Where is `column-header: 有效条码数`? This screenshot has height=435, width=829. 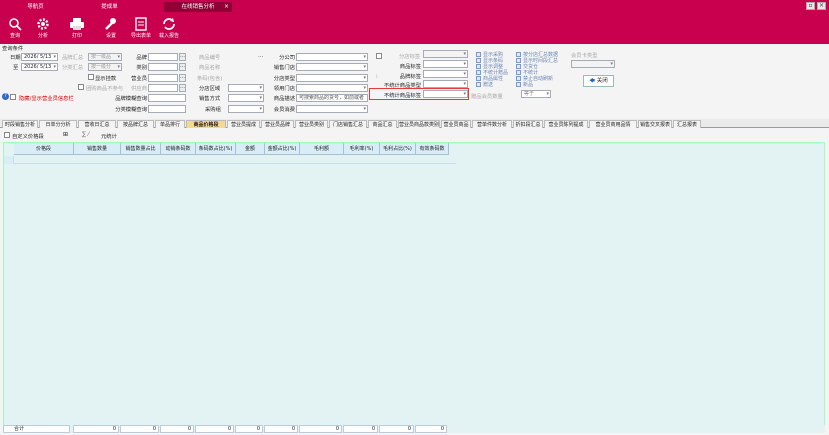
column-header: 有效条码数 is located at coordinates (432, 149).